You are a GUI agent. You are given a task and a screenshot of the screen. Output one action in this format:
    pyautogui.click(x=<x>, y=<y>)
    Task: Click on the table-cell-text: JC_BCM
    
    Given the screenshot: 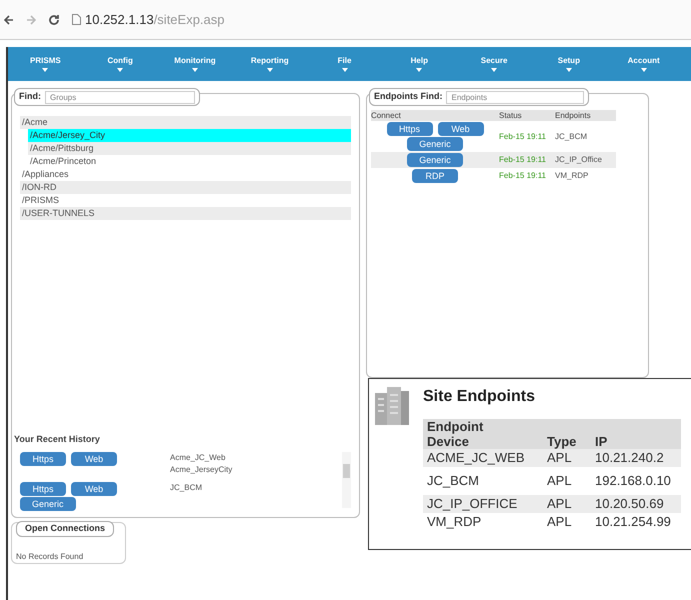 What is the action you would take?
    pyautogui.click(x=453, y=481)
    